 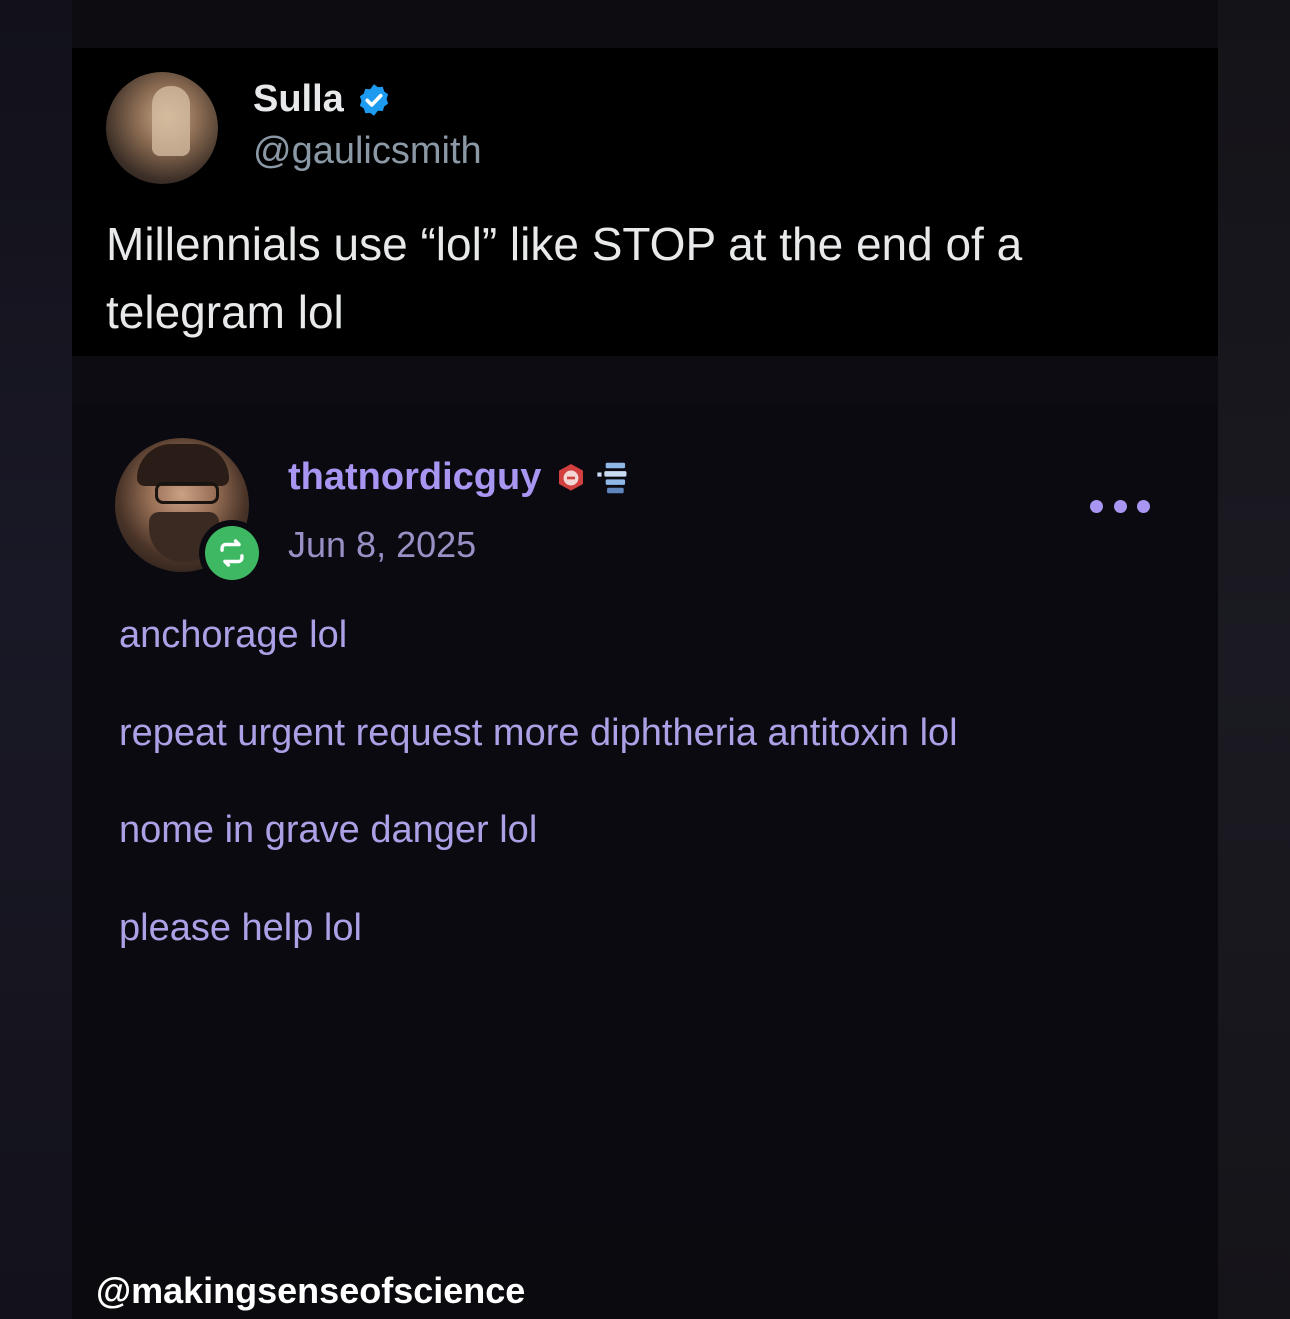 I want to click on source-watermark: @makingsenseofscience, so click(x=311, y=1290).